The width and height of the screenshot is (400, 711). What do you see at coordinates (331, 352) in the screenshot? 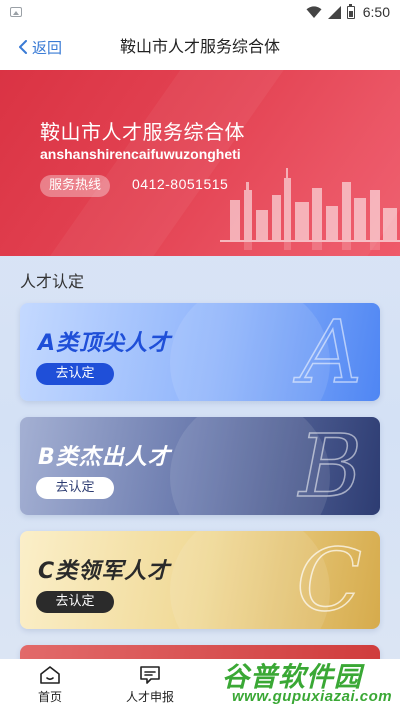
I see `card-letter: A` at bounding box center [331, 352].